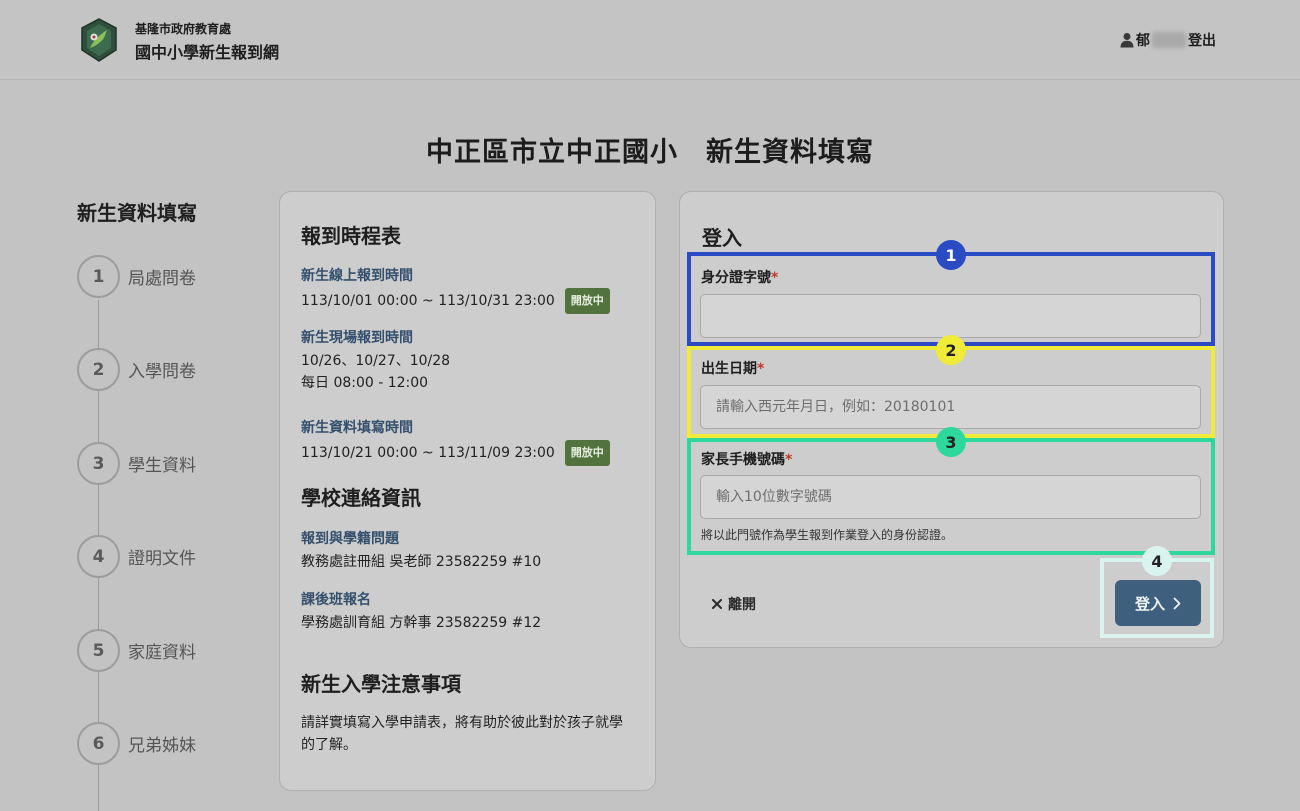 This screenshot has height=811, width=1300. Describe the element at coordinates (1202, 40) in the screenshot. I see `logout-link: 登出` at that location.